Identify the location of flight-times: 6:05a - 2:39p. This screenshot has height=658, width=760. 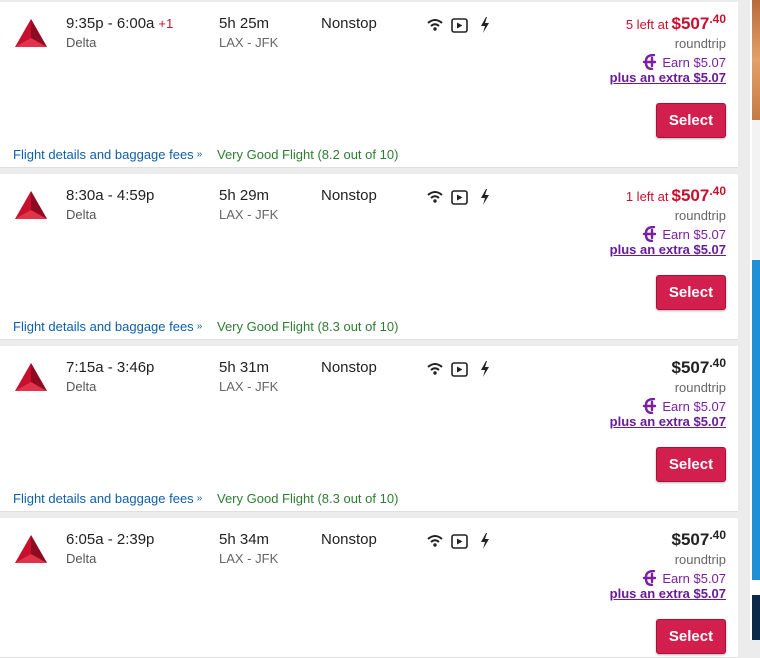
(110, 539).